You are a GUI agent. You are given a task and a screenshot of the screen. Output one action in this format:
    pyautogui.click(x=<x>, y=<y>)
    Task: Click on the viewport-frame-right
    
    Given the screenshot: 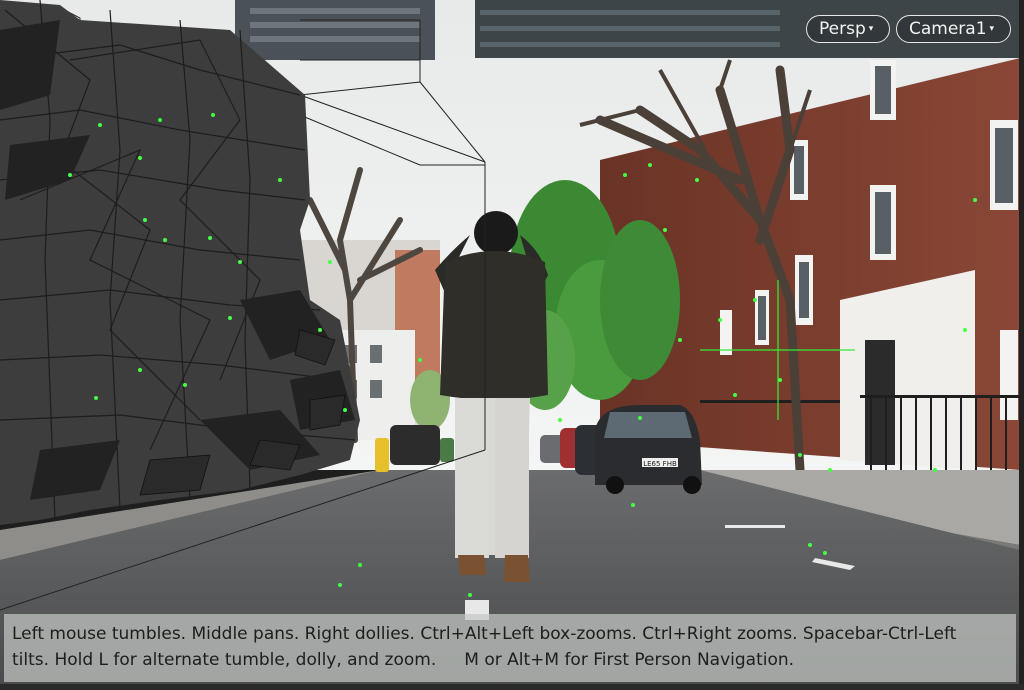 What is the action you would take?
    pyautogui.click(x=1021, y=345)
    